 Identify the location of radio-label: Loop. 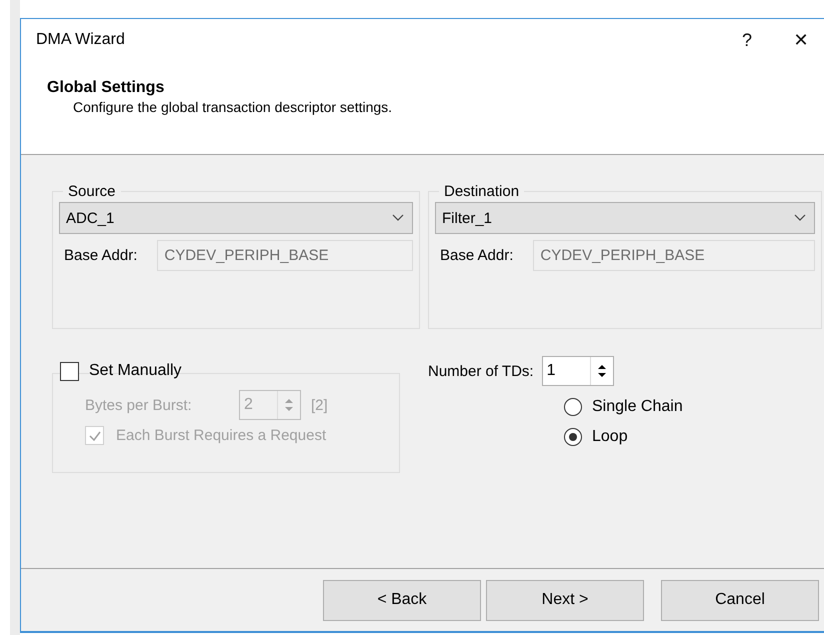
(610, 437).